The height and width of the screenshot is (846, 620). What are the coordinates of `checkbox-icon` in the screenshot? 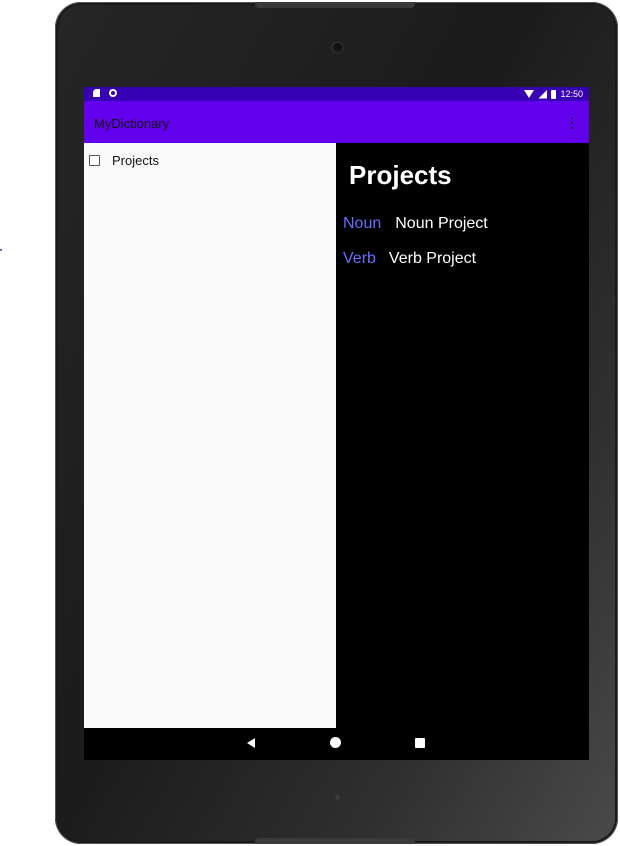 It's located at (94, 160).